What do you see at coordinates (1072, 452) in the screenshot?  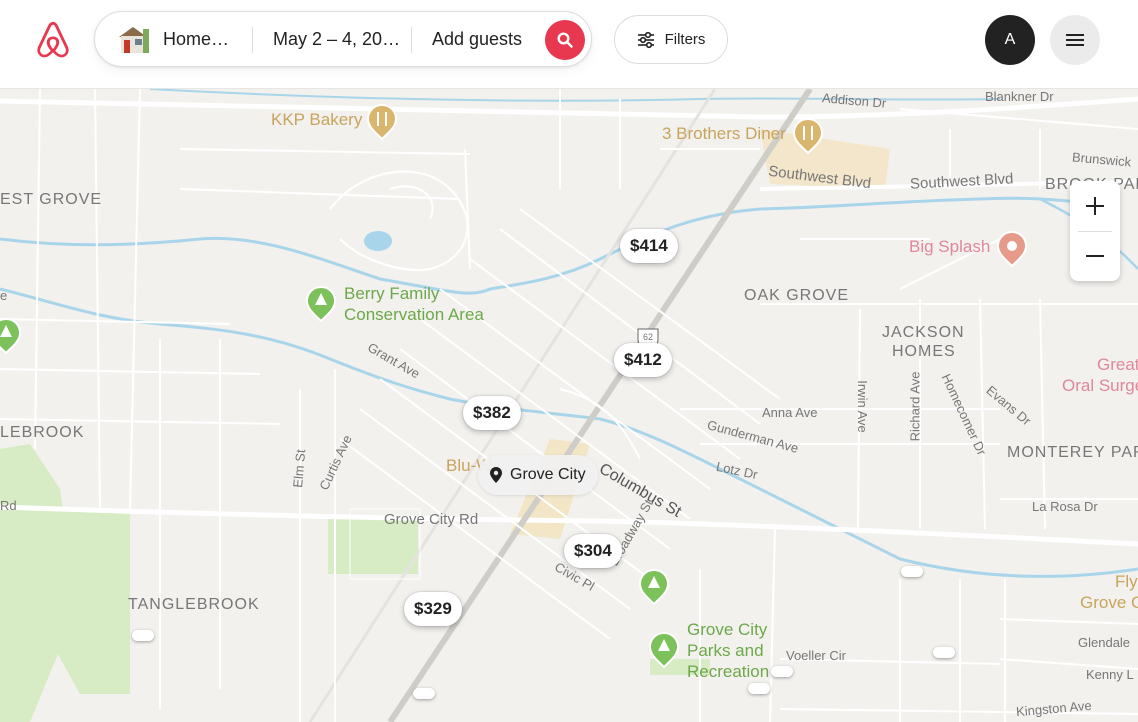 I see `area-label: MONTEREY PAR` at bounding box center [1072, 452].